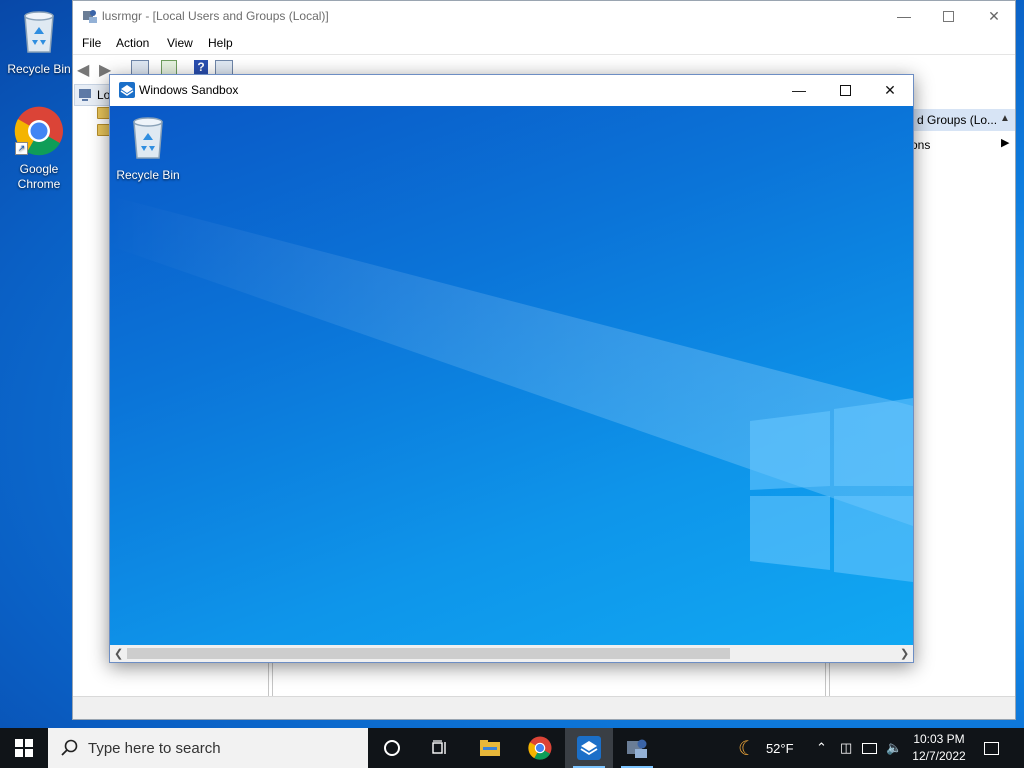 This screenshot has height=768, width=1024. I want to click on taskbar-windows-sandbox, so click(589, 748).